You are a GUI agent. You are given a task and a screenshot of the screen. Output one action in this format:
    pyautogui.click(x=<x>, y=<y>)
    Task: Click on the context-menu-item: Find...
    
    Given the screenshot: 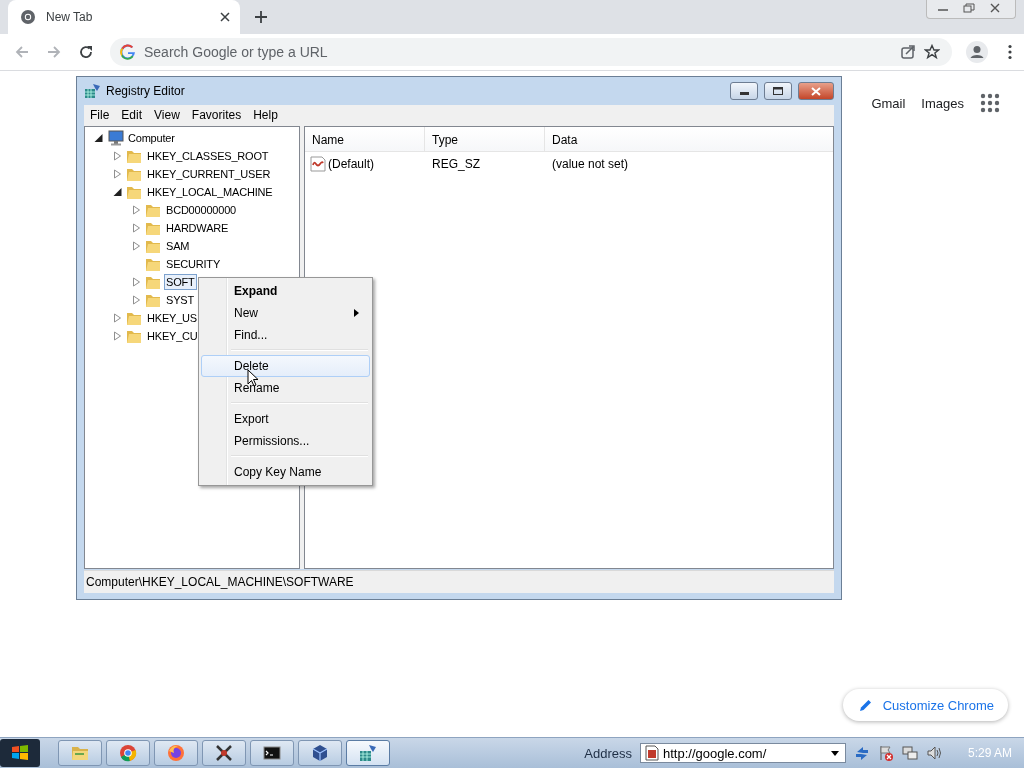 What is the action you would take?
    pyautogui.click(x=285, y=335)
    